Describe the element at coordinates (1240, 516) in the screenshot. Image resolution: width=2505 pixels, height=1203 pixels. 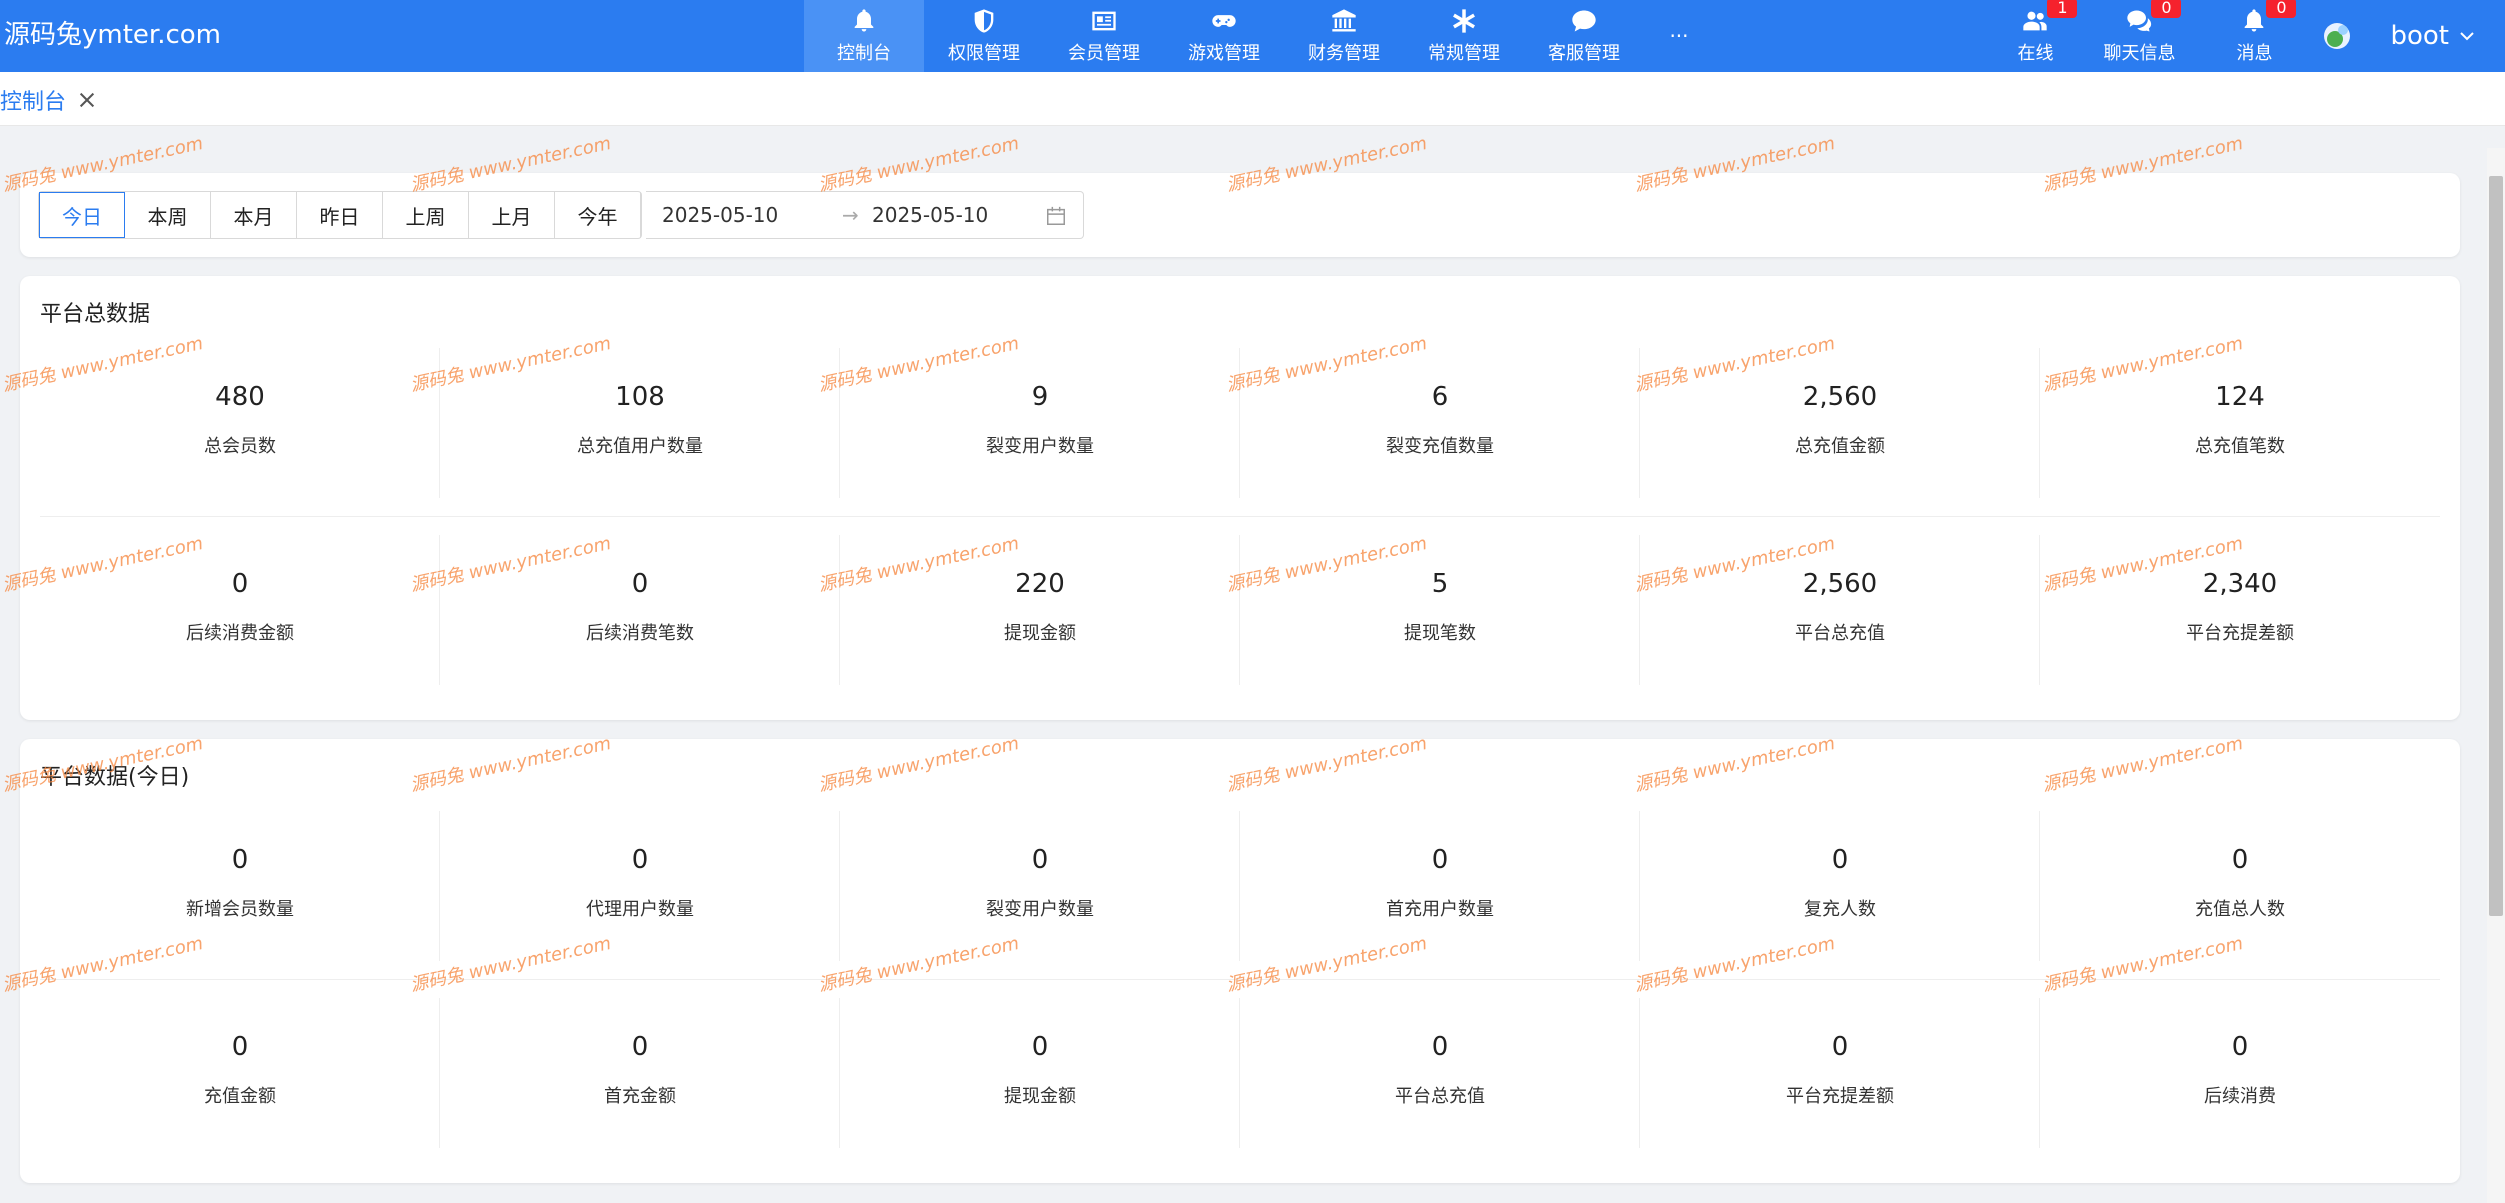
I see `divider` at that location.